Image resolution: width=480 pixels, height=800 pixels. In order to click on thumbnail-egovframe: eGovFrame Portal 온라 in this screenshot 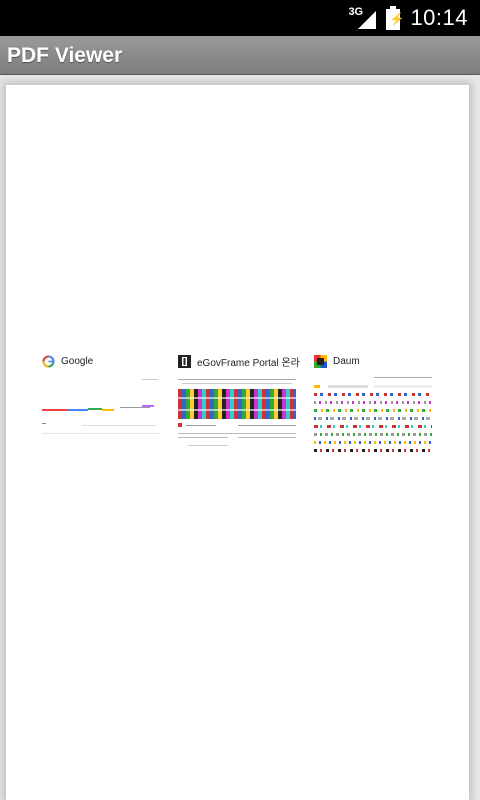, I will do `click(240, 409)`.